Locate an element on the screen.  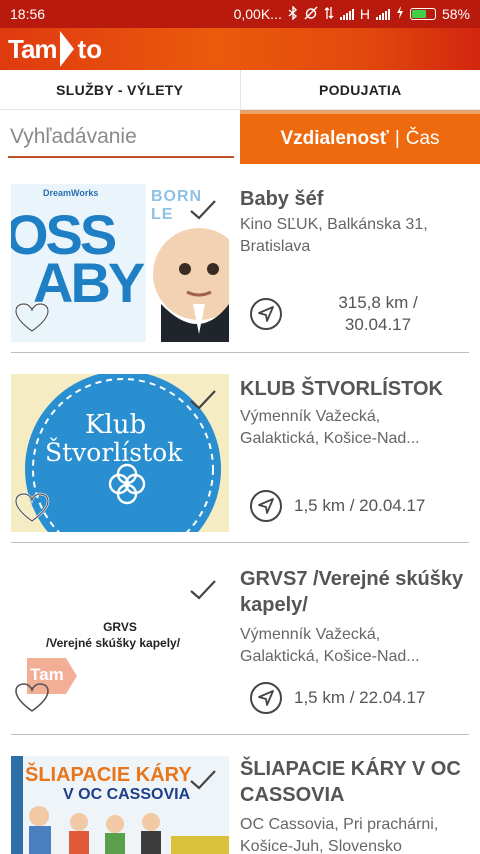
tab-services-trips: SLUŽBY - VÝLETY is located at coordinates (120, 89).